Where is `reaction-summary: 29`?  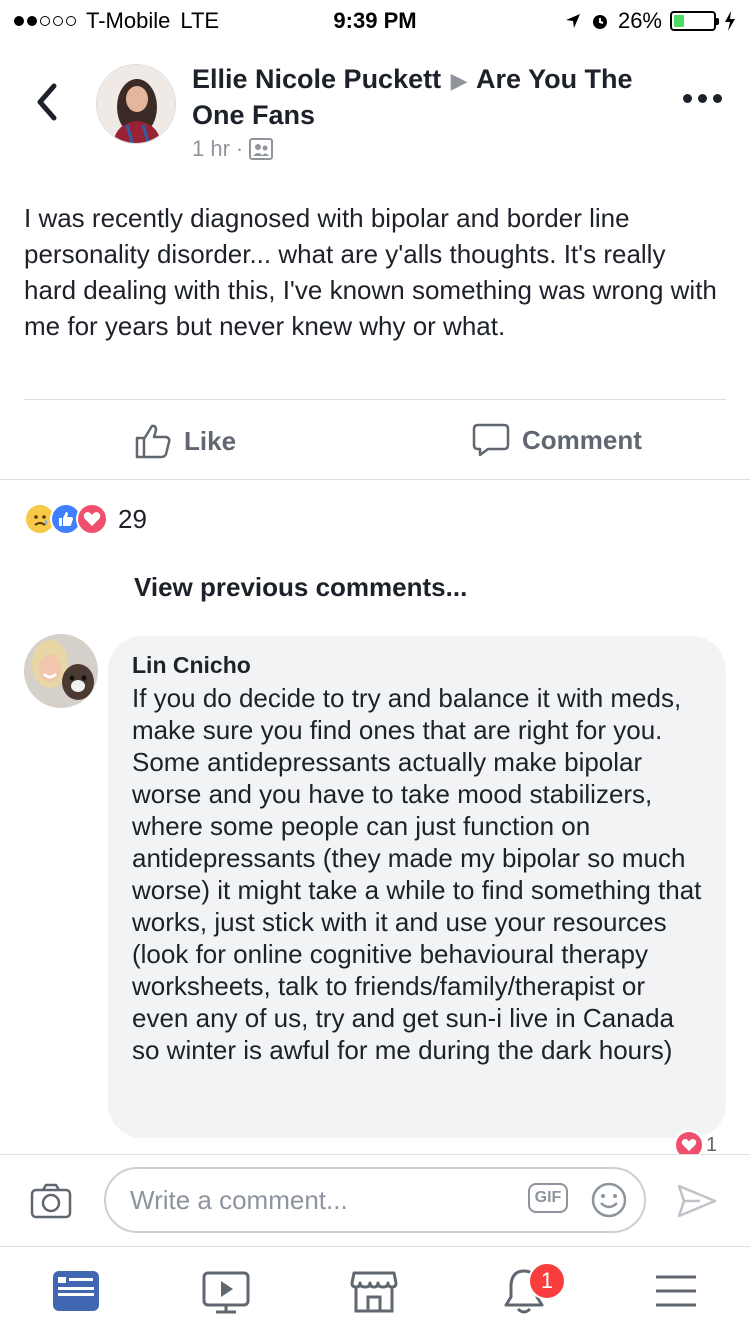 reaction-summary: 29 is located at coordinates (85, 519).